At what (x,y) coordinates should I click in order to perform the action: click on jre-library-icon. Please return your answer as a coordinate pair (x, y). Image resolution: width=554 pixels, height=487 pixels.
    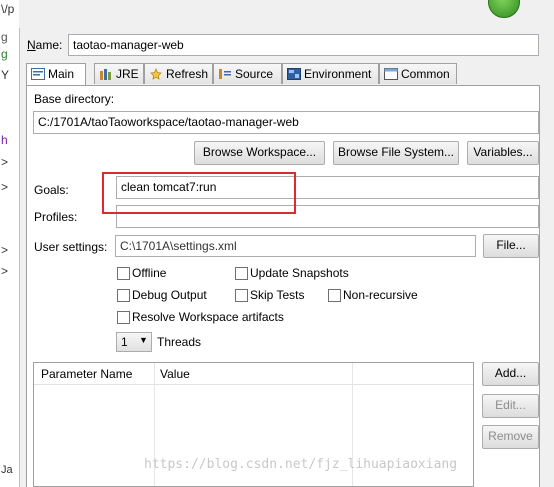
    Looking at the image, I should click on (106, 73).